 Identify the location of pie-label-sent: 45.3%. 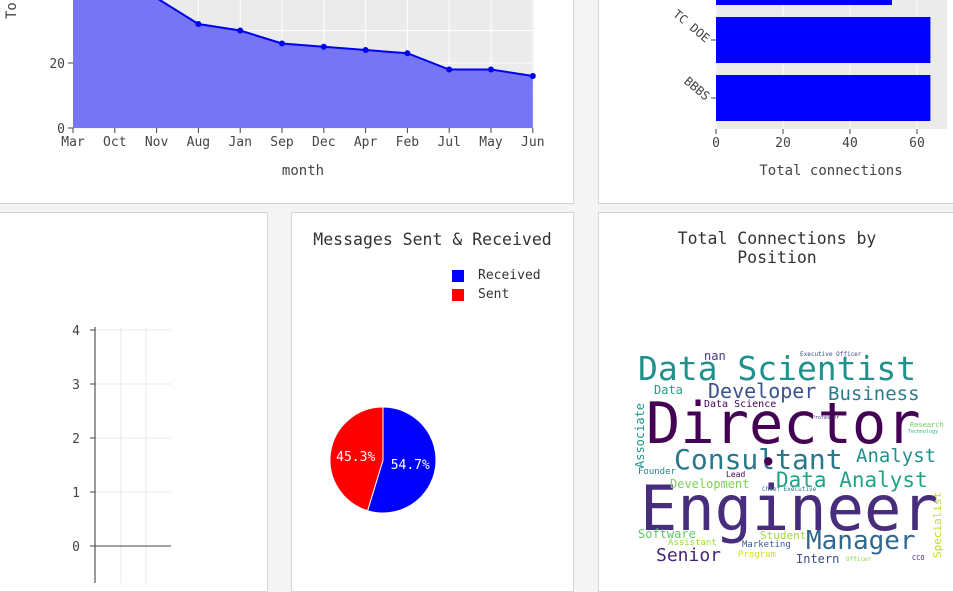
(355, 457).